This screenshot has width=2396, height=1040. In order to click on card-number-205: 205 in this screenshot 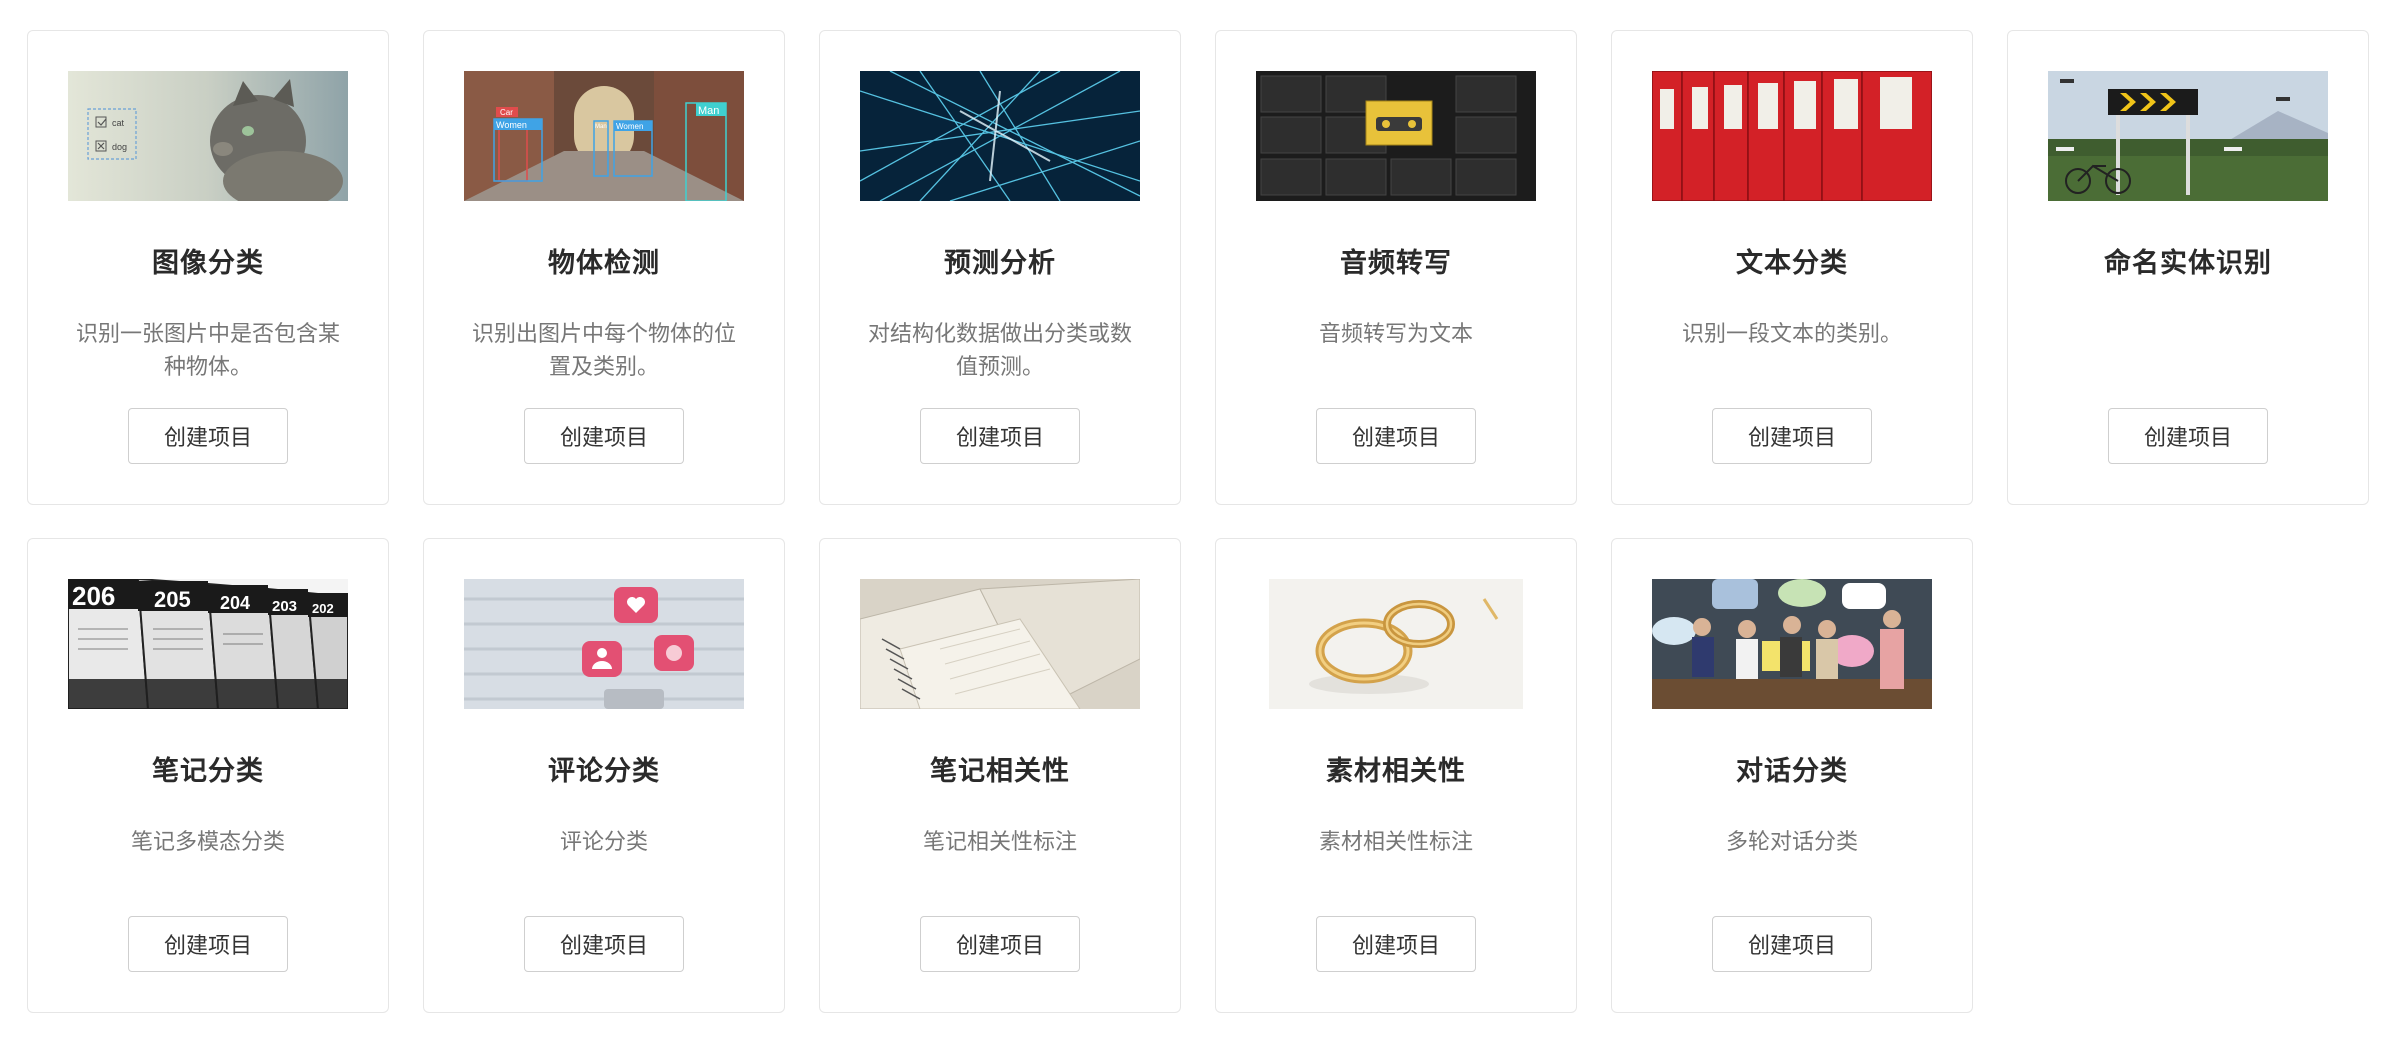, I will do `click(172, 599)`.